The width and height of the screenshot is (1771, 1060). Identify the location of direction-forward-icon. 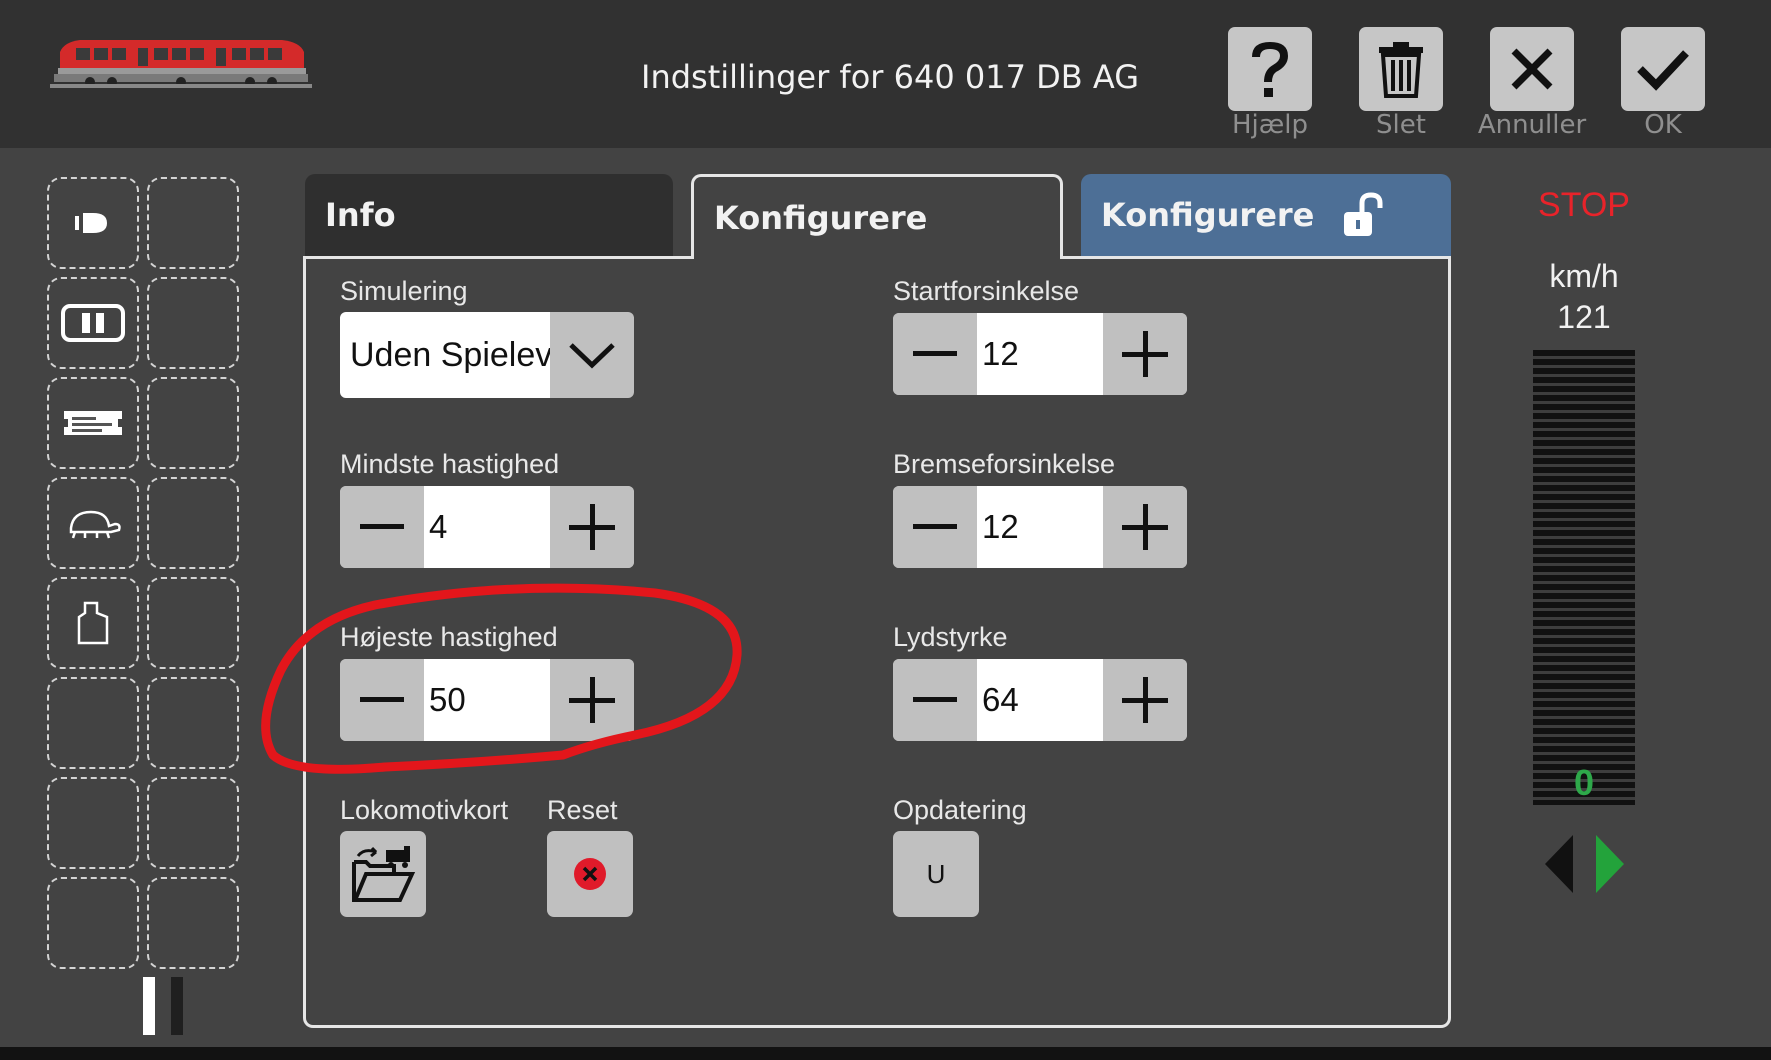
(1610, 864).